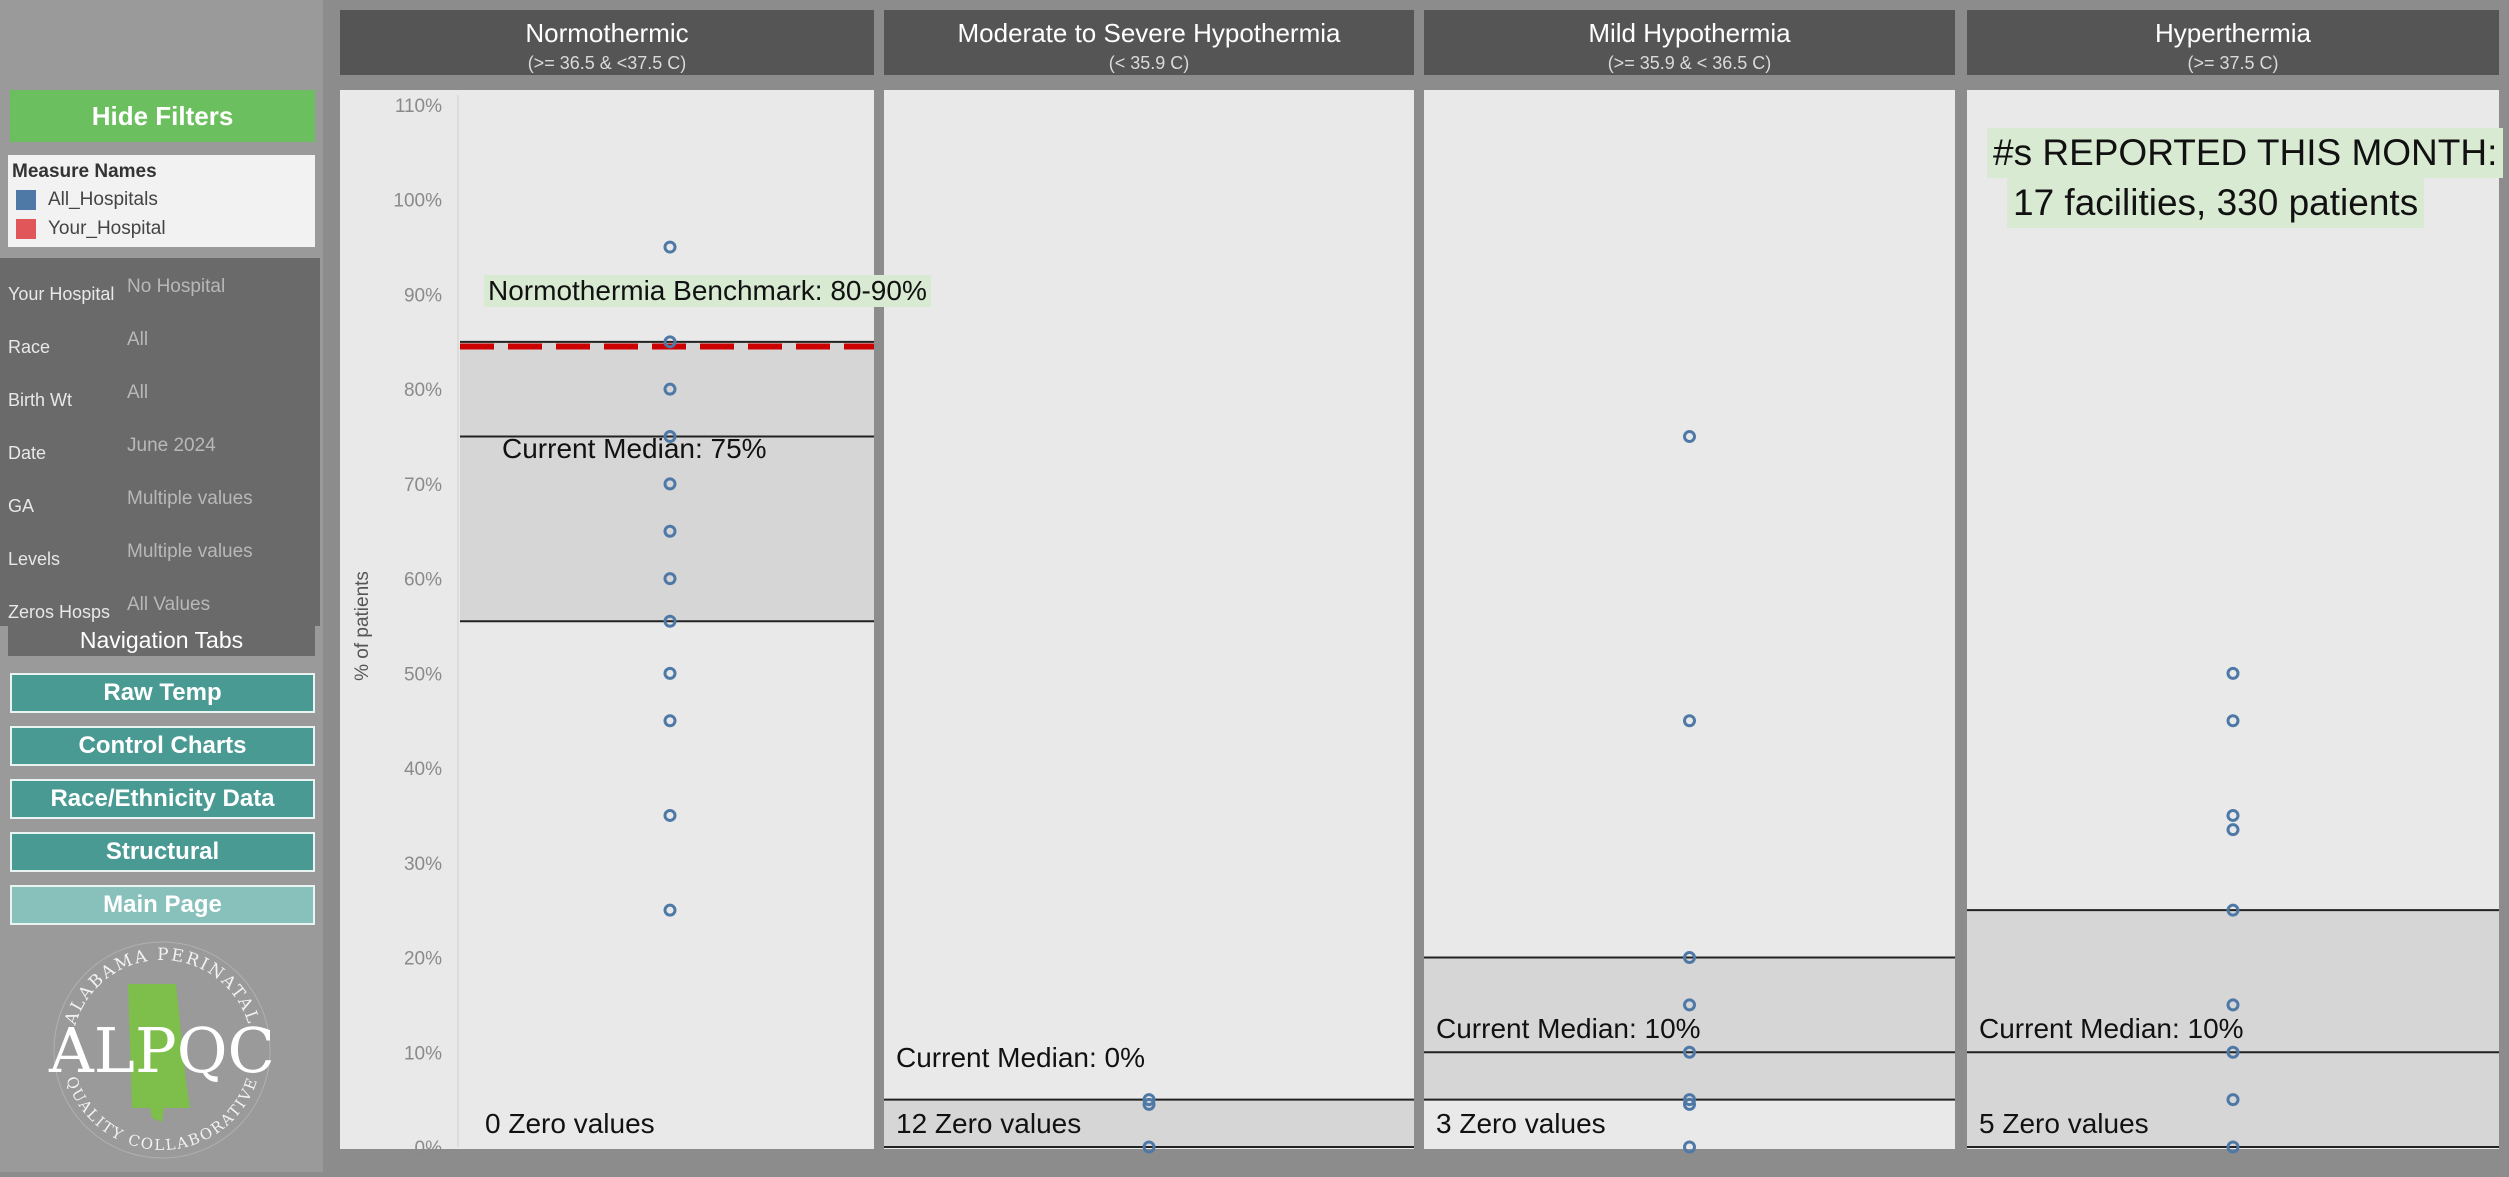  What do you see at coordinates (423, 1053) in the screenshot?
I see `y-tick-label: 10%` at bounding box center [423, 1053].